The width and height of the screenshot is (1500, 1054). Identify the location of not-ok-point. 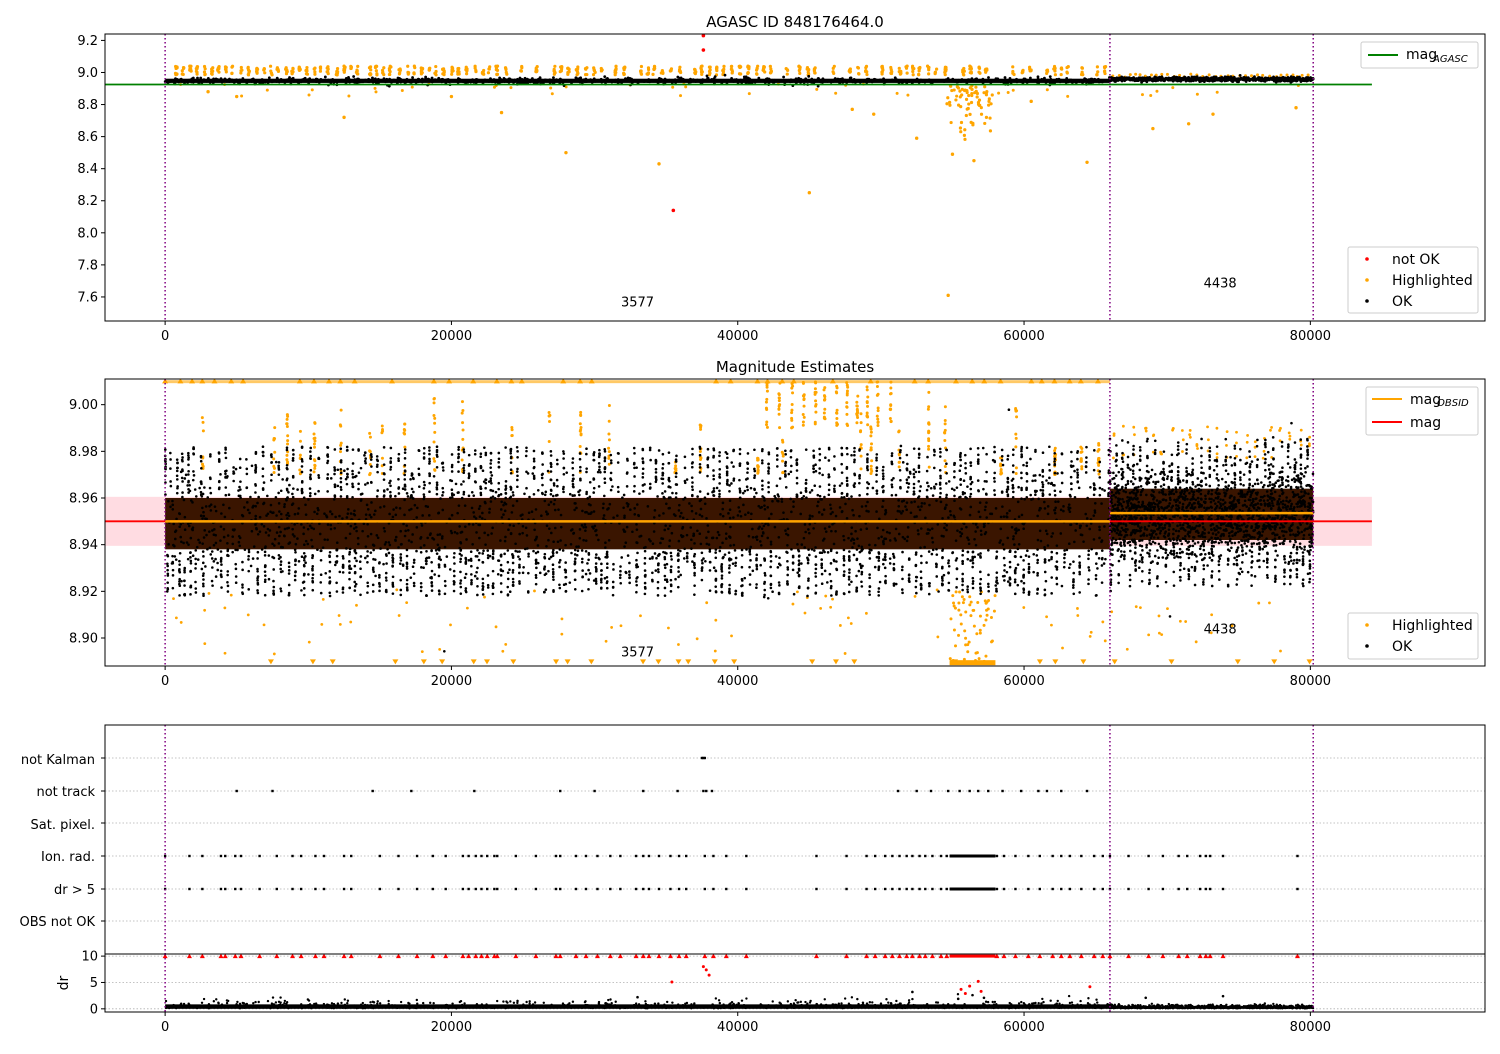
(674, 211).